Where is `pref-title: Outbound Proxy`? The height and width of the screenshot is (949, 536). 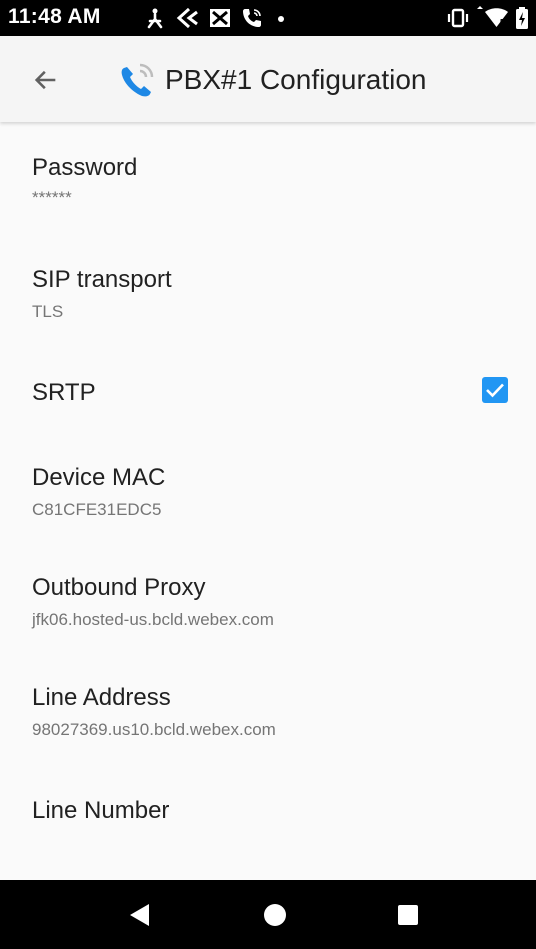
pref-title: Outbound Proxy is located at coordinates (119, 587).